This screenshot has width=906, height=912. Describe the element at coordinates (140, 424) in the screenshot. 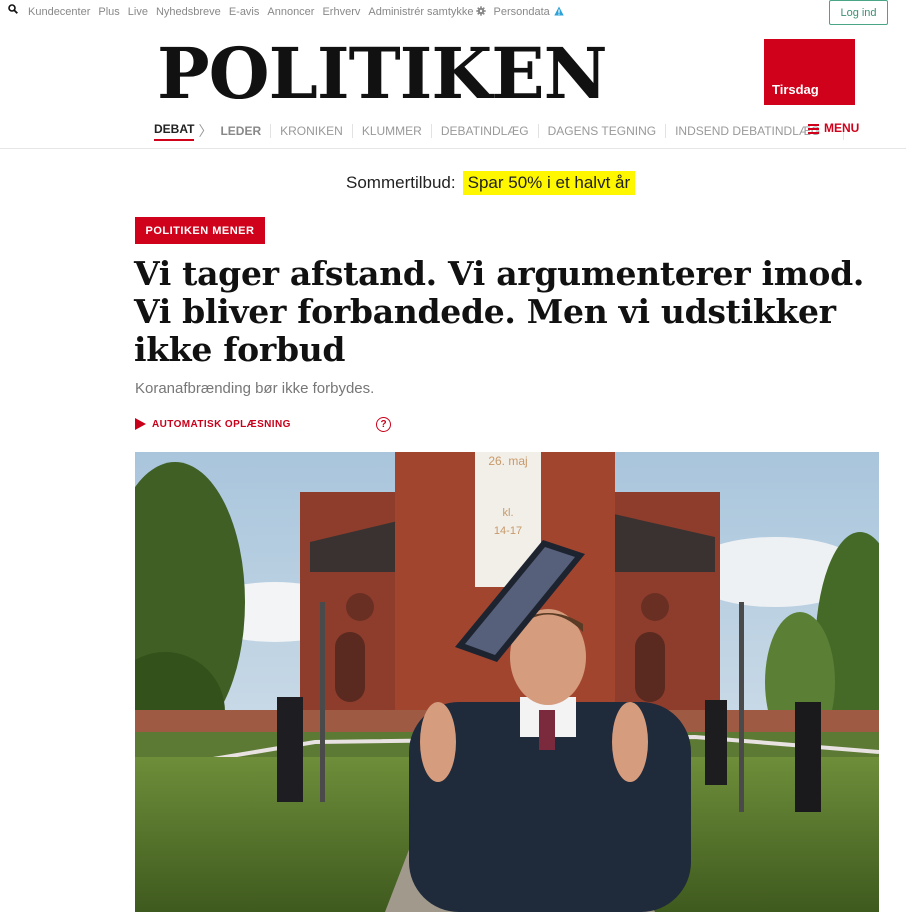

I see `play-icon` at that location.